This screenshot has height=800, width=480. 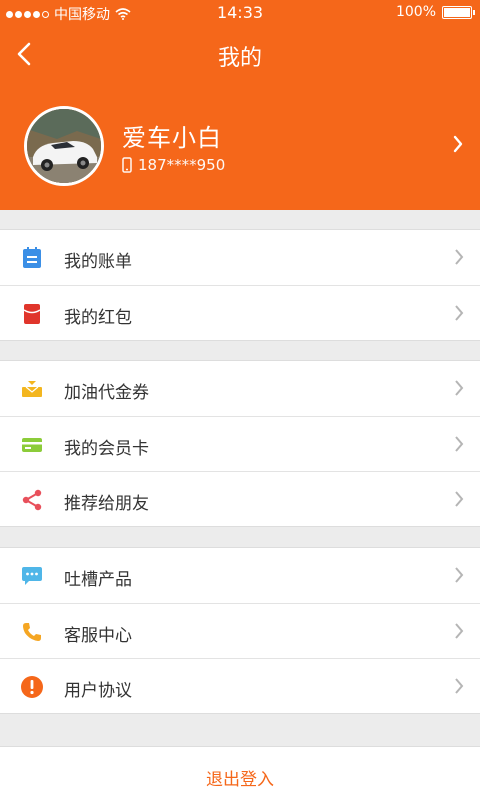 What do you see at coordinates (240, 312) in the screenshot?
I see `menu-item-red-envelope: 我的红包` at bounding box center [240, 312].